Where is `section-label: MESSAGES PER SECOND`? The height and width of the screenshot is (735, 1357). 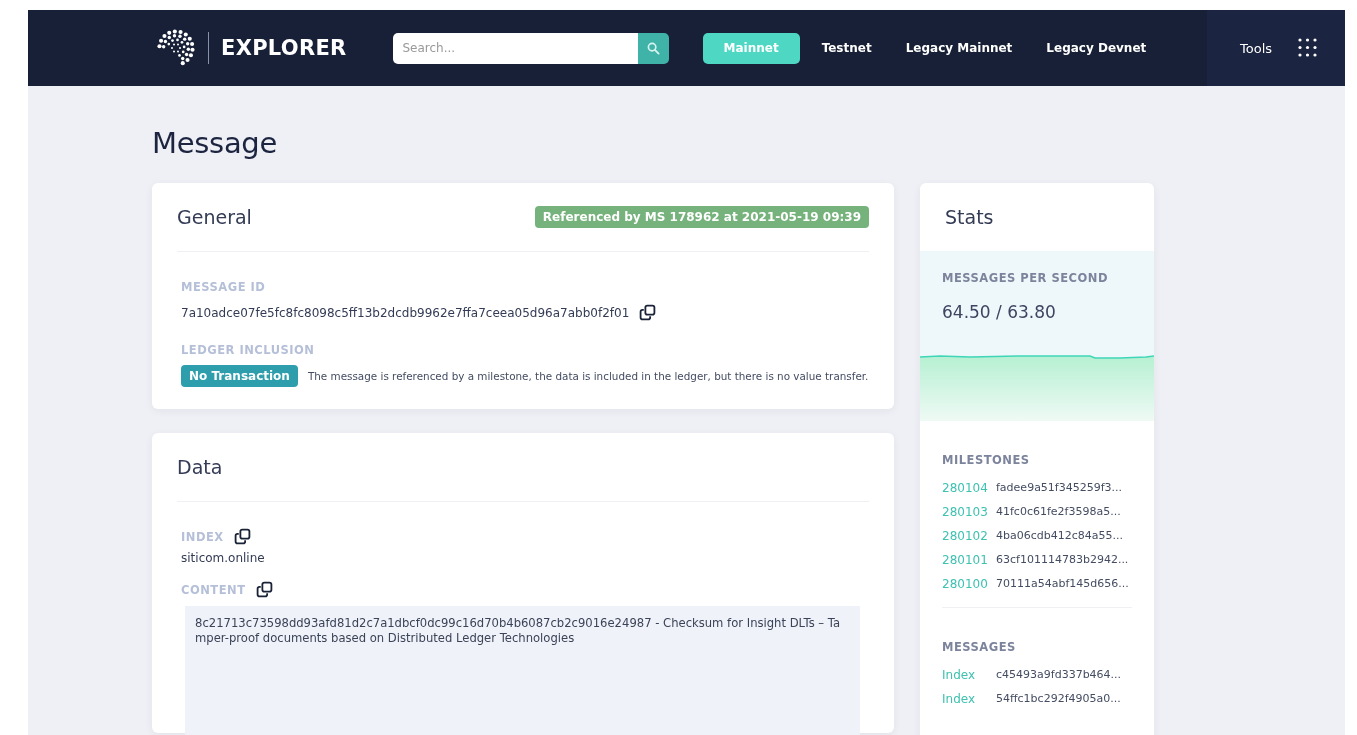
section-label: MESSAGES PER SECOND is located at coordinates (1025, 278).